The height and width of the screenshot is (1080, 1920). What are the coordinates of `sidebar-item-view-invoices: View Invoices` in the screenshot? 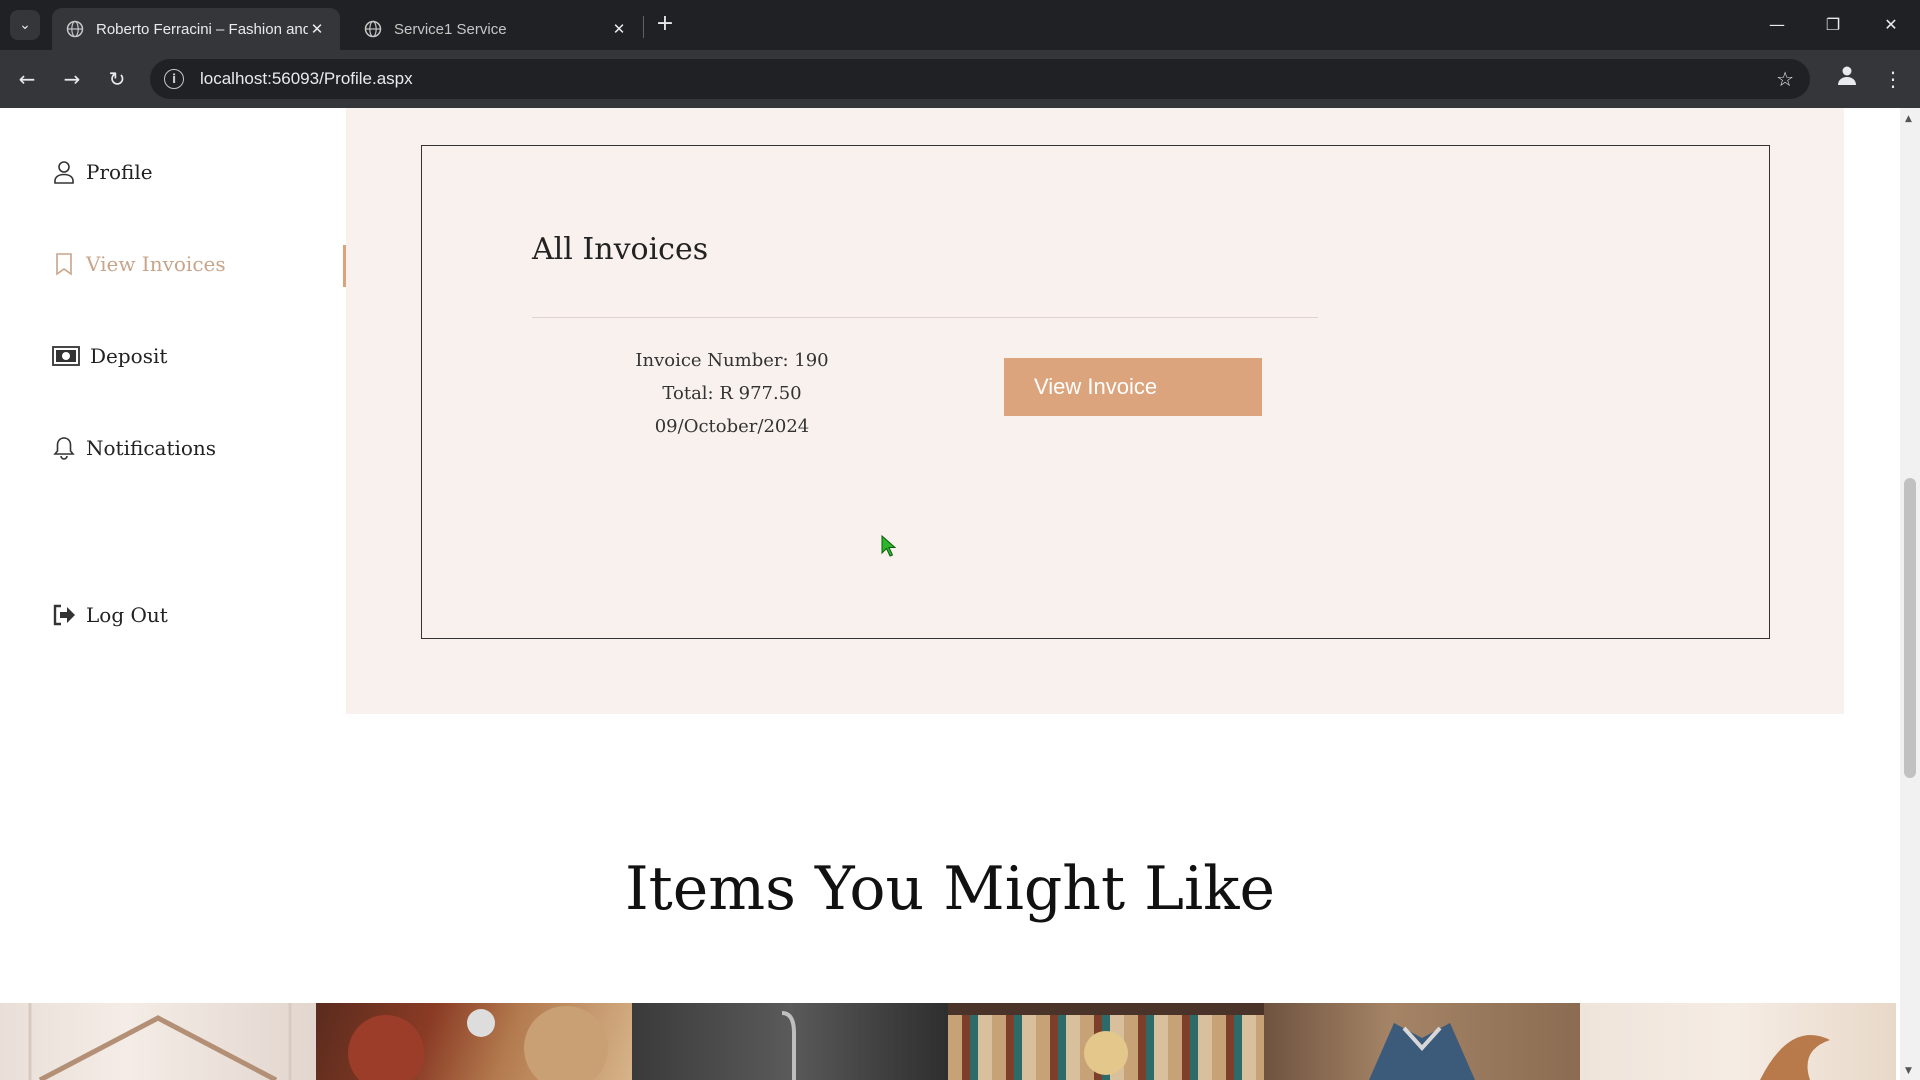 It's located at (139, 264).